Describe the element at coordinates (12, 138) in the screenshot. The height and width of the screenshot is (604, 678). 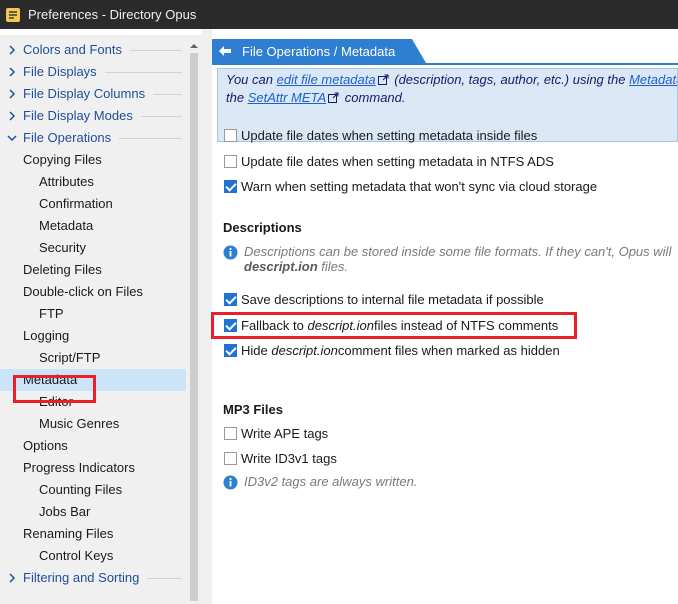
I see `chevron-down-icon` at that location.